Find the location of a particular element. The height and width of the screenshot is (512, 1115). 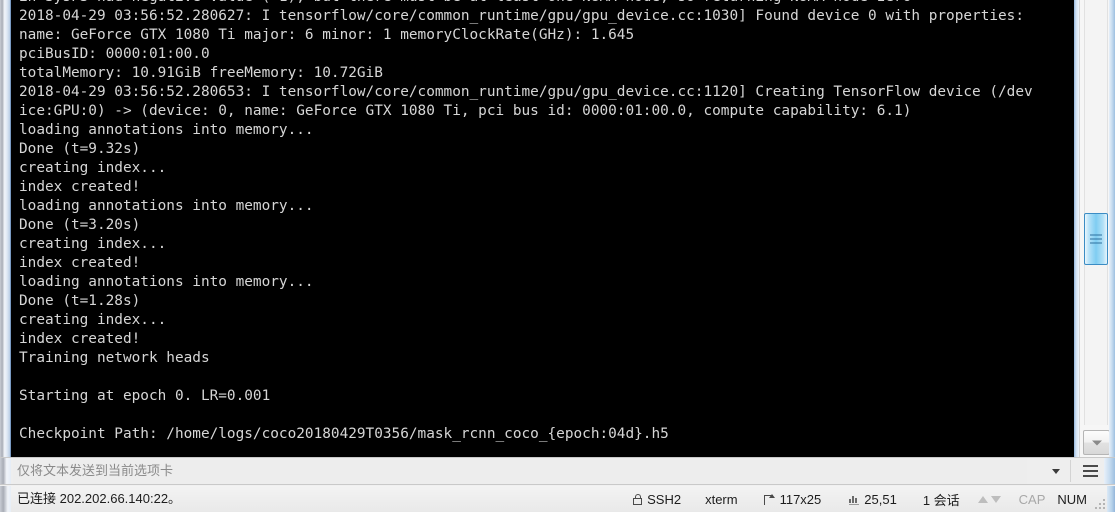

chevron-down-icon is located at coordinates (1056, 471).